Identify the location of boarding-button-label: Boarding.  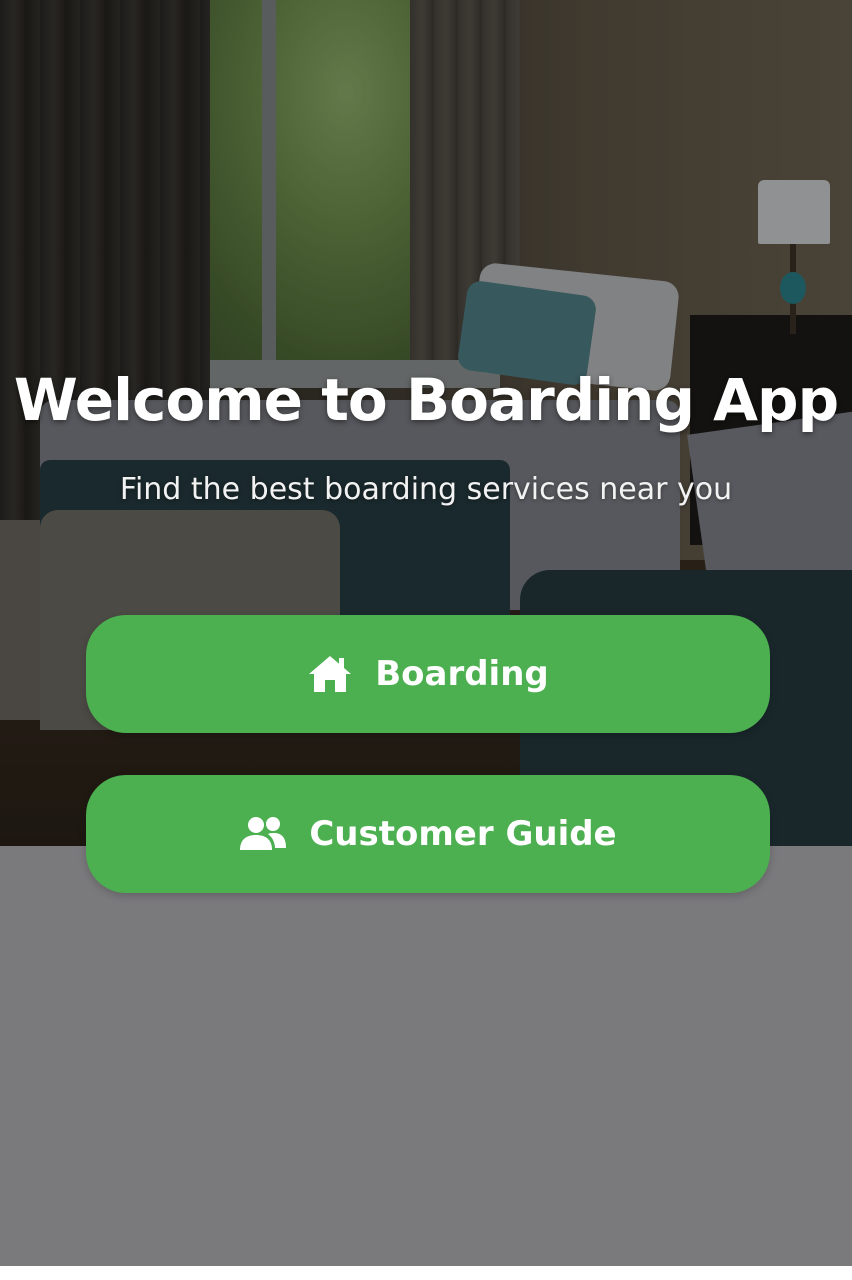
(462, 674).